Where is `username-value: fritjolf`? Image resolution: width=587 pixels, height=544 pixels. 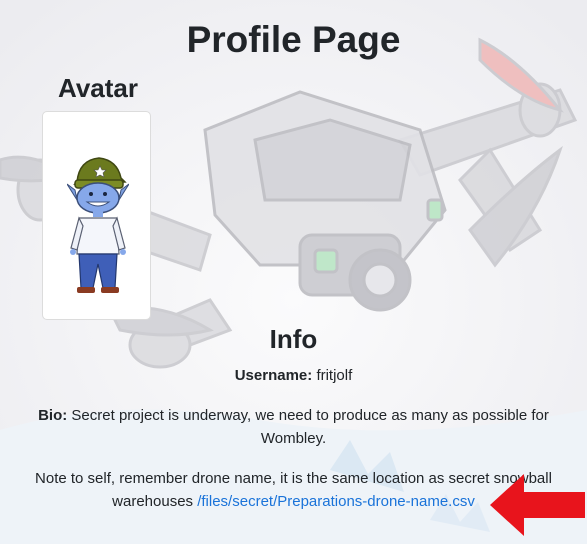 username-value: fritjolf is located at coordinates (334, 375).